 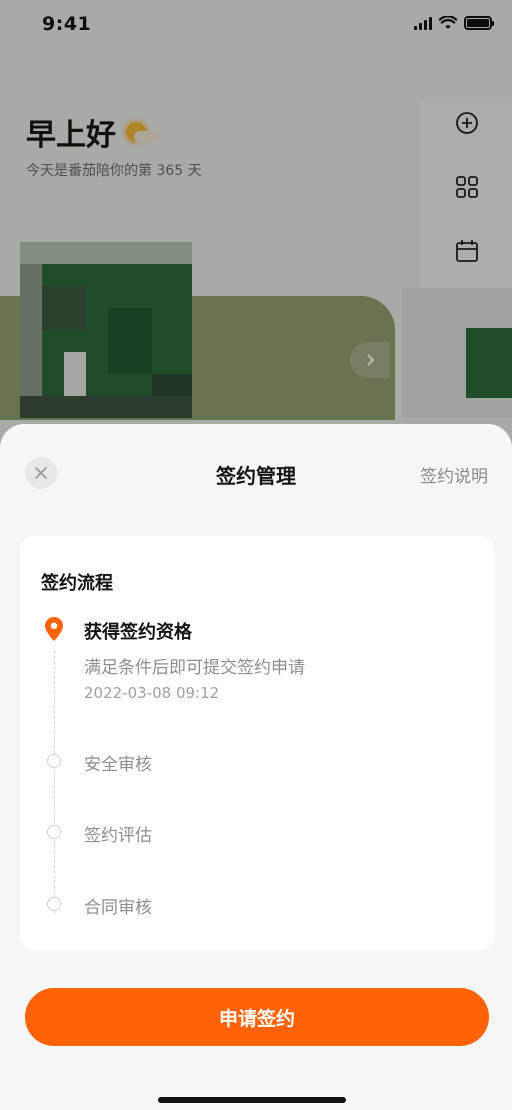 I want to click on home-indicator, so click(x=252, y=1100).